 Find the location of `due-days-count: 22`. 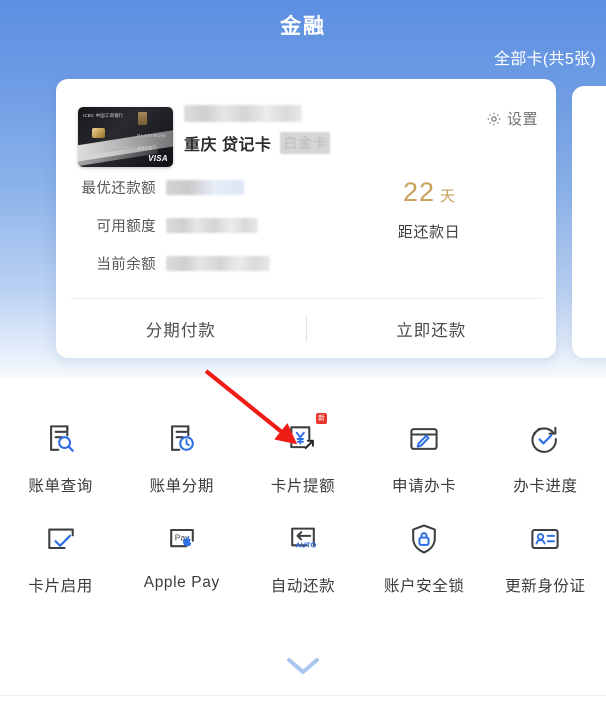

due-days-count: 22 is located at coordinates (419, 192).